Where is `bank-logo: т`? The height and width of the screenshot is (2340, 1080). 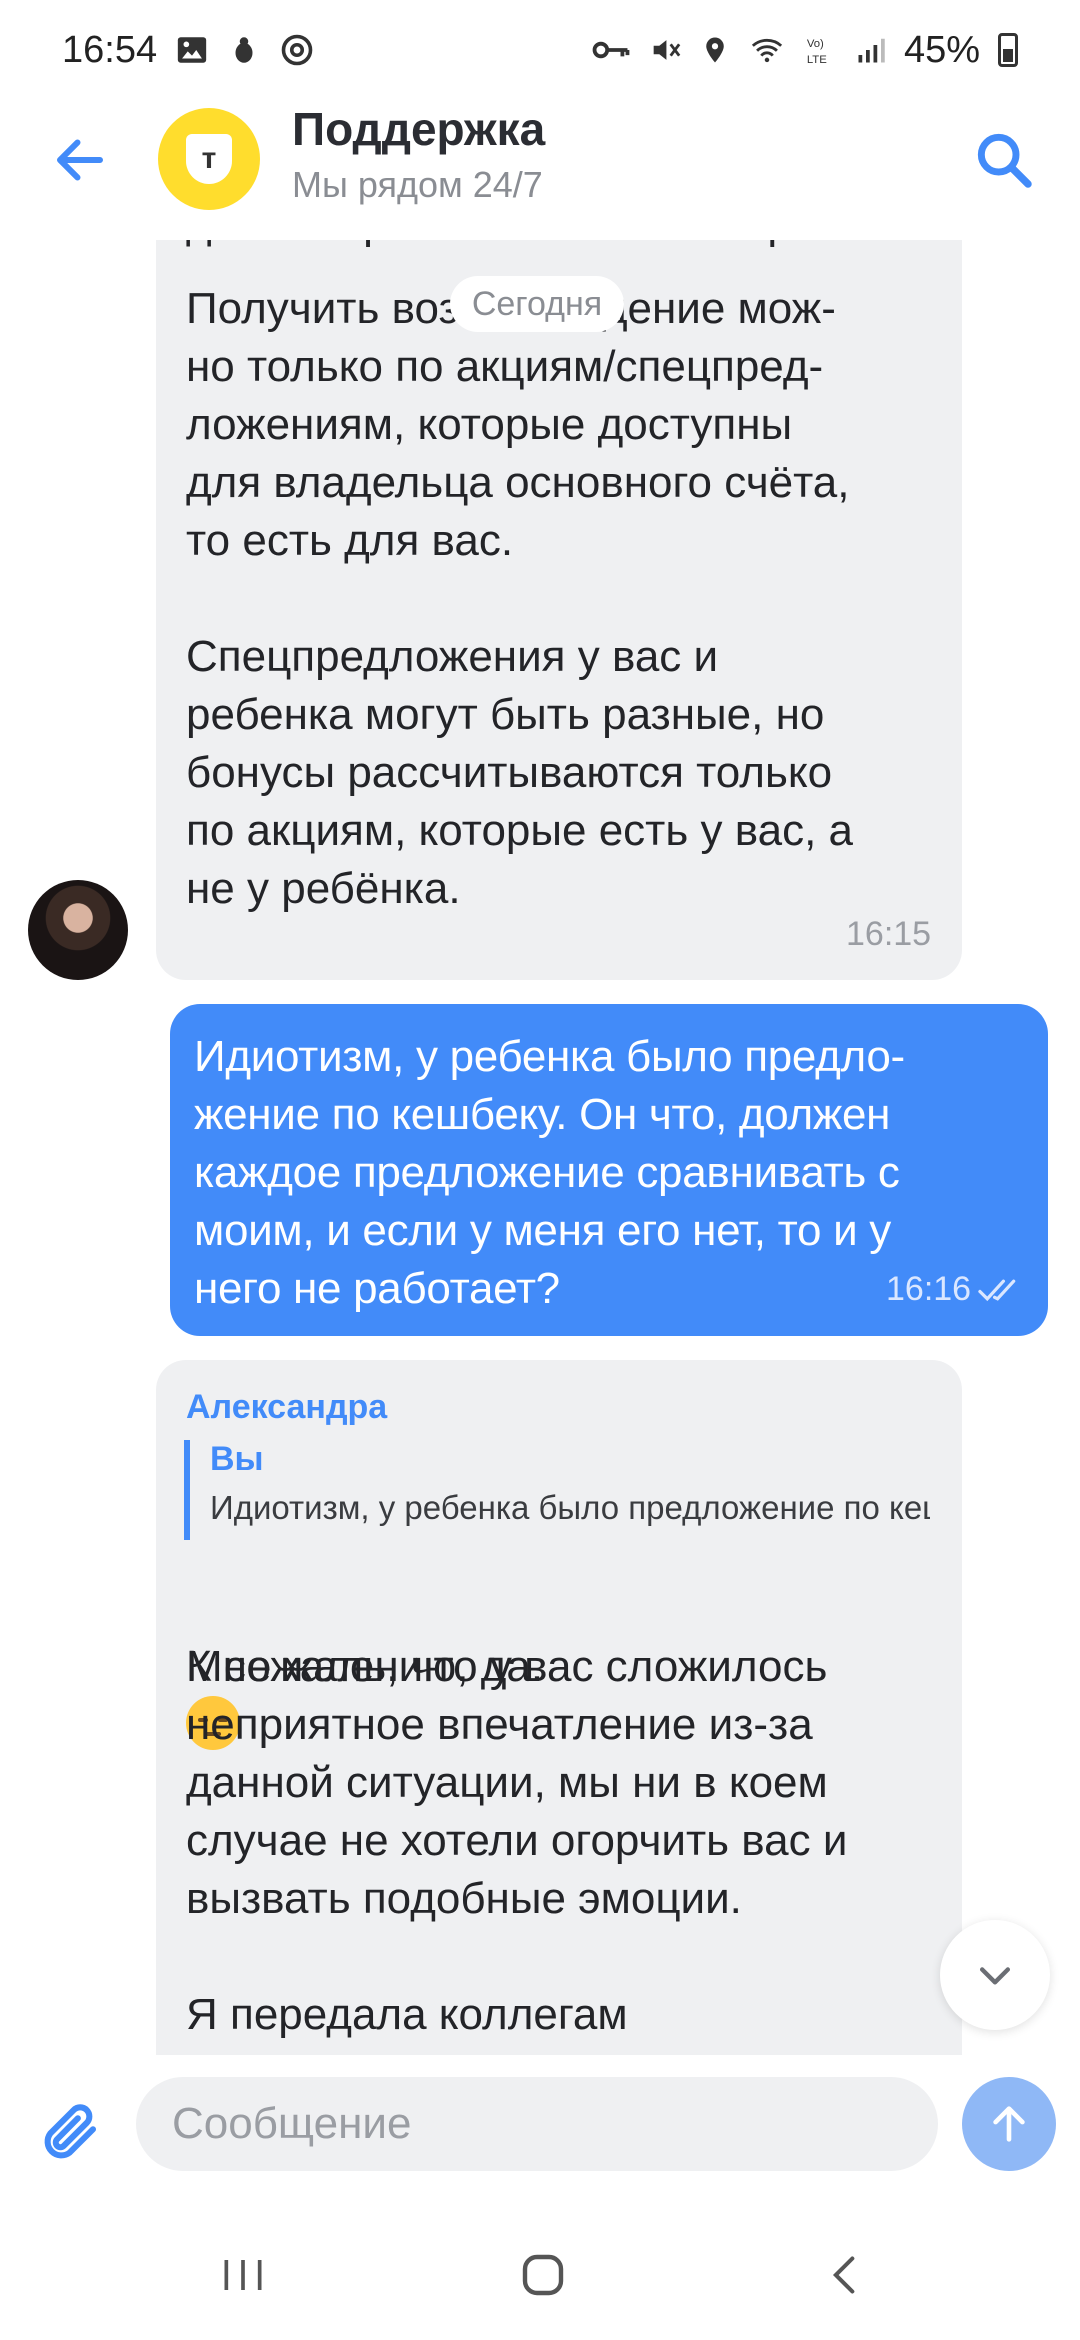
bank-logo: т is located at coordinates (209, 159).